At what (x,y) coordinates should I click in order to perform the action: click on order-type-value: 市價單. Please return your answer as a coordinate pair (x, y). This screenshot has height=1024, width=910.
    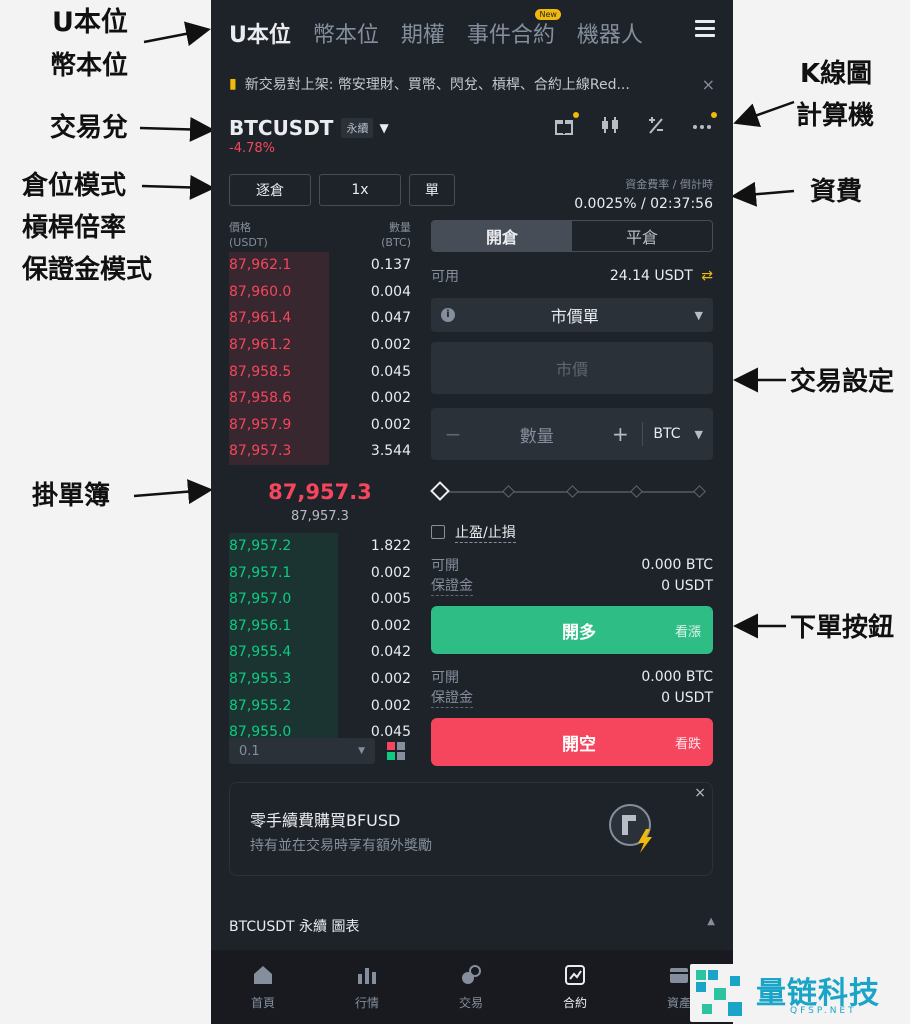
    Looking at the image, I should click on (574, 316).